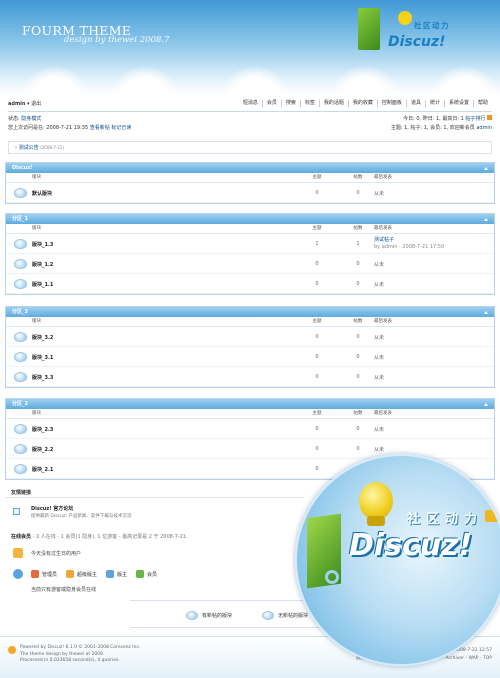 The image size is (500, 678). Describe the element at coordinates (250, 404) in the screenshot. I see `category-header: 分区_2` at that location.